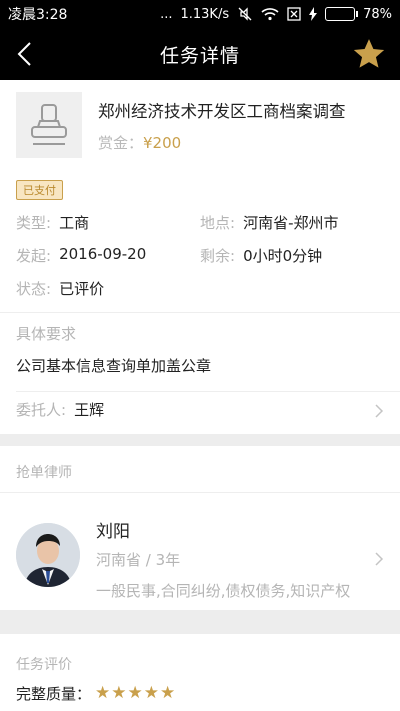  What do you see at coordinates (283, 256) in the screenshot?
I see `info-remaining-value: 0小时0分钟` at bounding box center [283, 256].